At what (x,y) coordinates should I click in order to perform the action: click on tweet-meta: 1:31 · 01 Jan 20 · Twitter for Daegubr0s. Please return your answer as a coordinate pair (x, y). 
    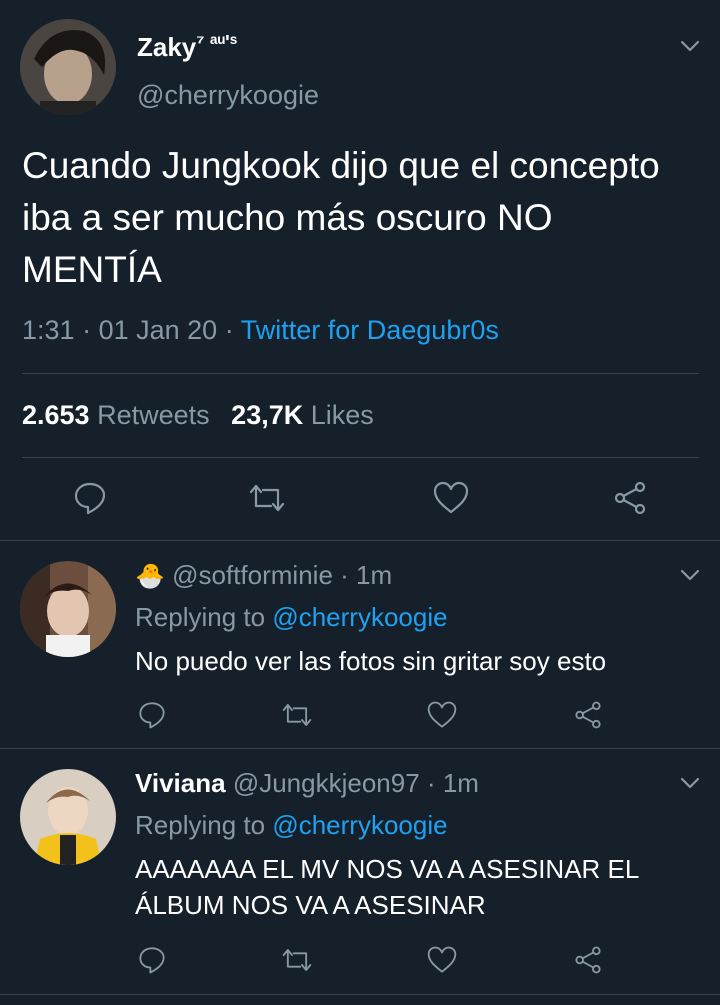
    Looking at the image, I should click on (260, 330).